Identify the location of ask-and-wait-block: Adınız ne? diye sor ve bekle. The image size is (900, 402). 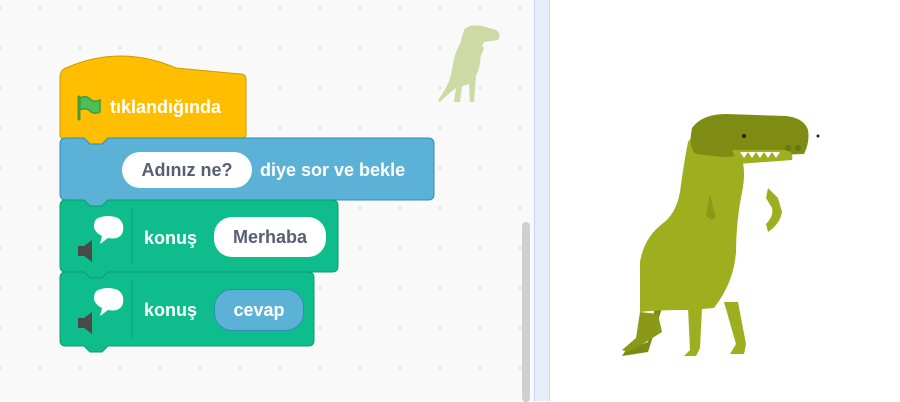
(248, 172).